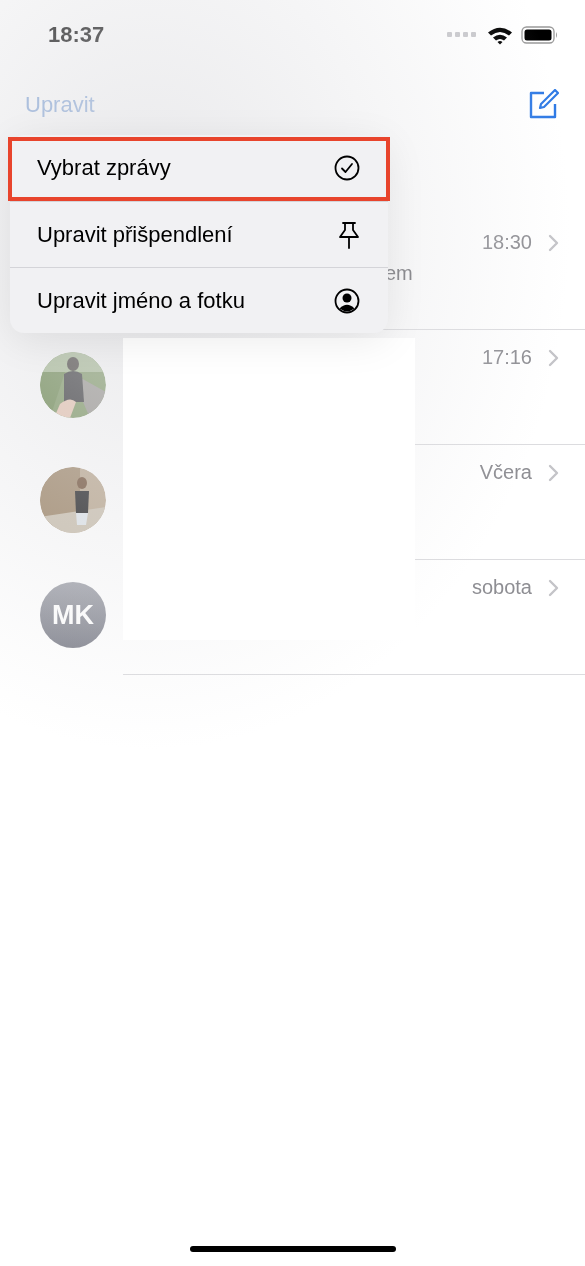  I want to click on message-time: sobota, so click(501, 587).